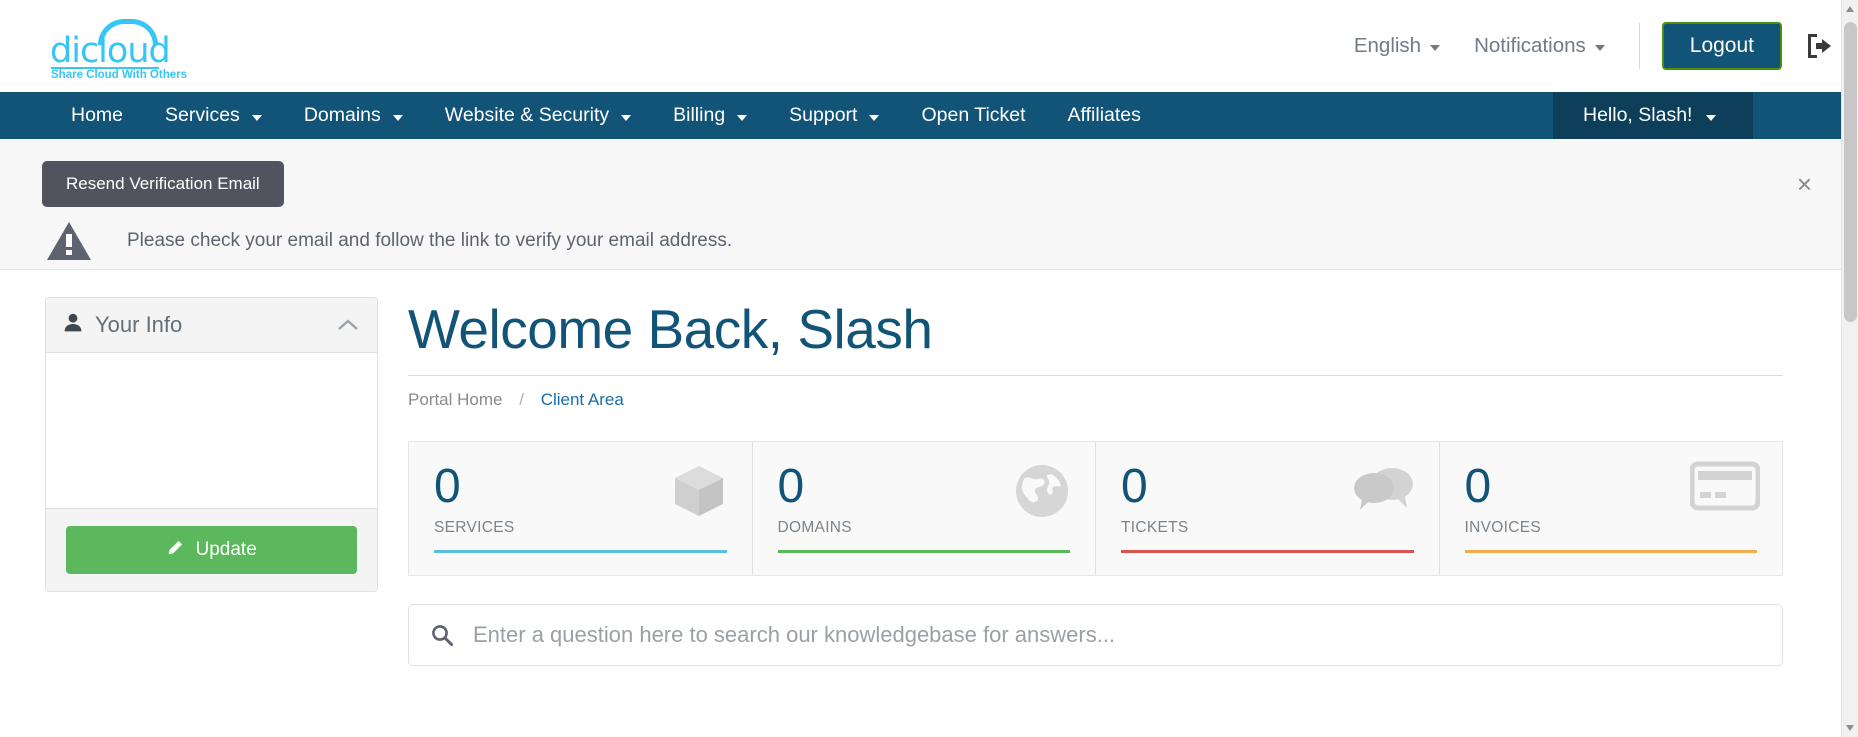 This screenshot has height=737, width=1858. I want to click on brand-tagline: Share Cloud With Others, so click(119, 75).